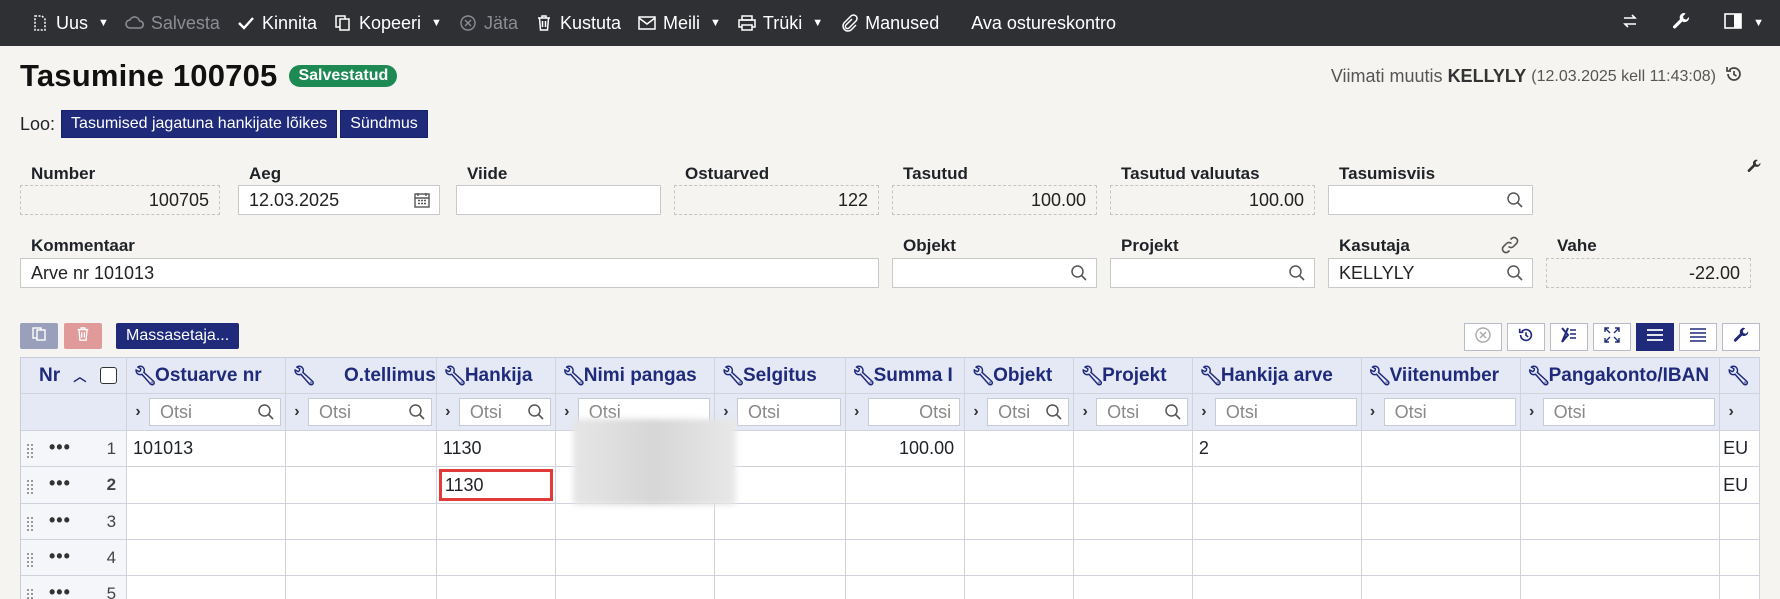 This screenshot has width=1780, height=599. Describe the element at coordinates (1620, 557) in the screenshot. I see `cell-iban` at that location.